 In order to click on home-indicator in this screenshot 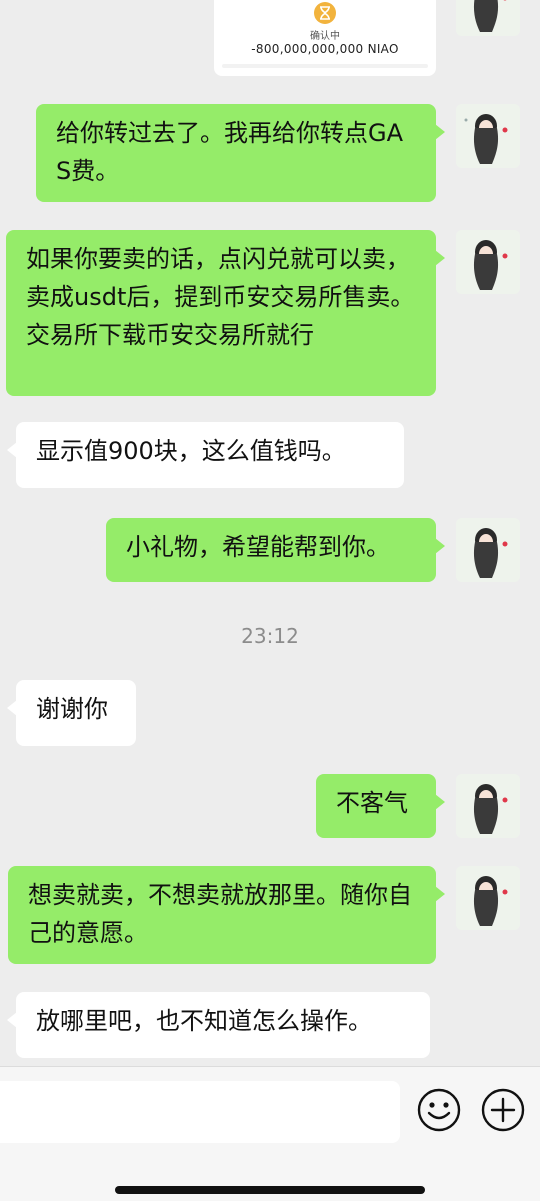, I will do `click(270, 1190)`.